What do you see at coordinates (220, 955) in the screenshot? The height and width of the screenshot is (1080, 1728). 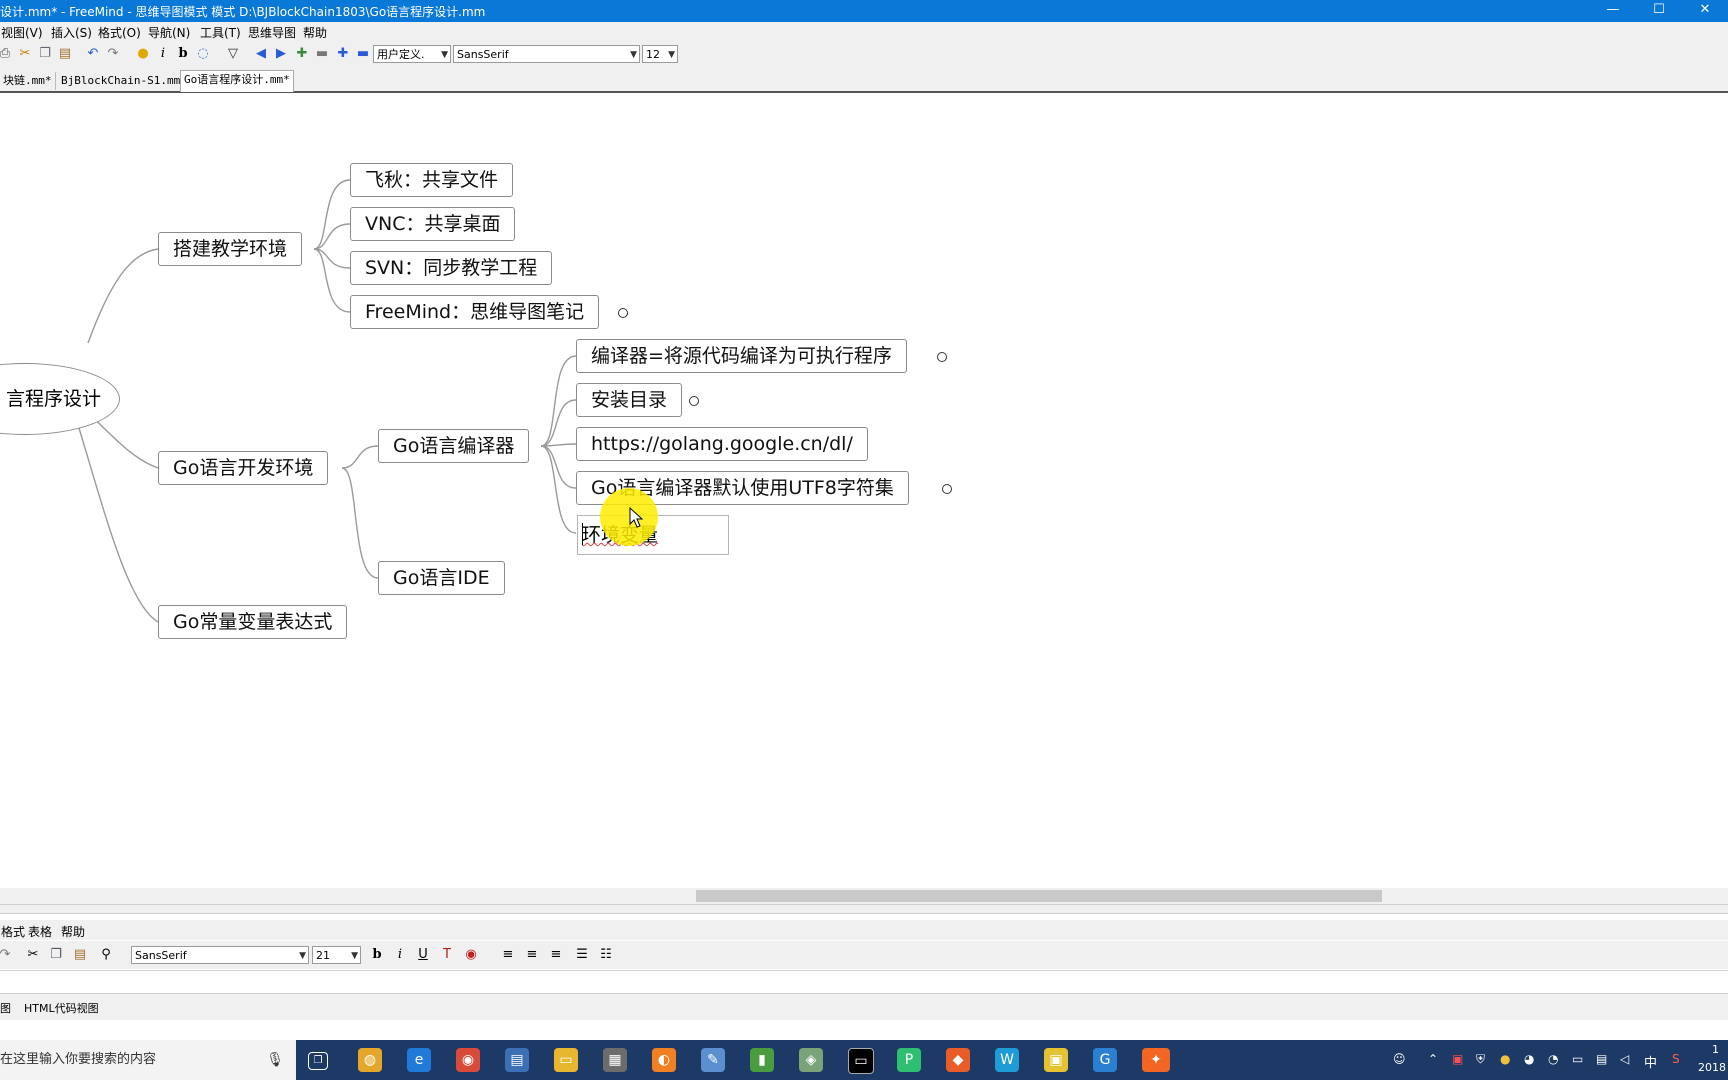 I see `note-font-combo: SansSerif ▼` at bounding box center [220, 955].